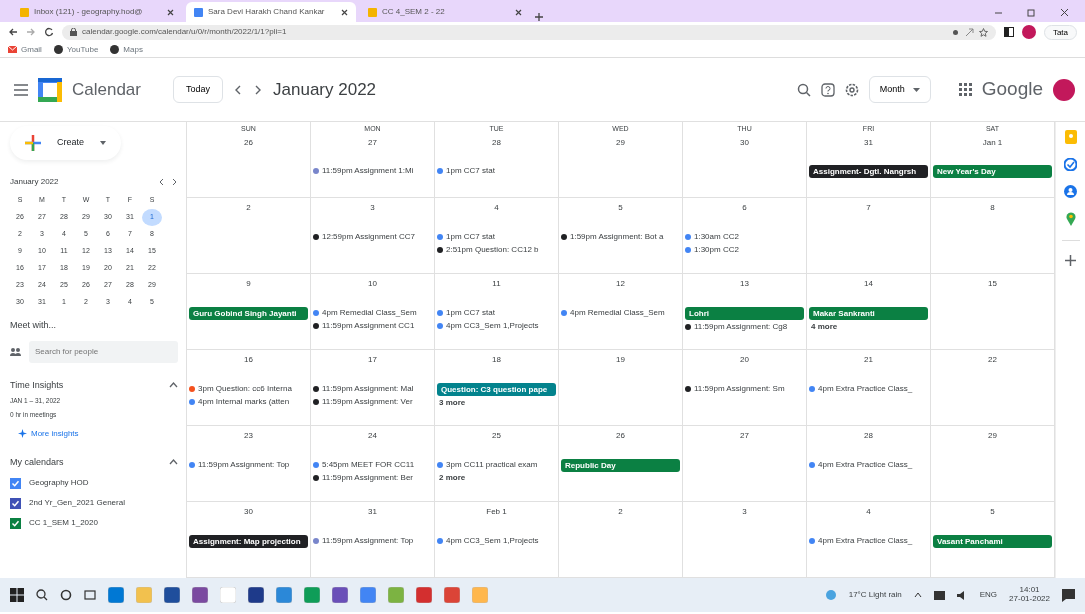 This screenshot has height=614, width=1085. I want to click on all-day-event: Vasant Panchami, so click(992, 541).